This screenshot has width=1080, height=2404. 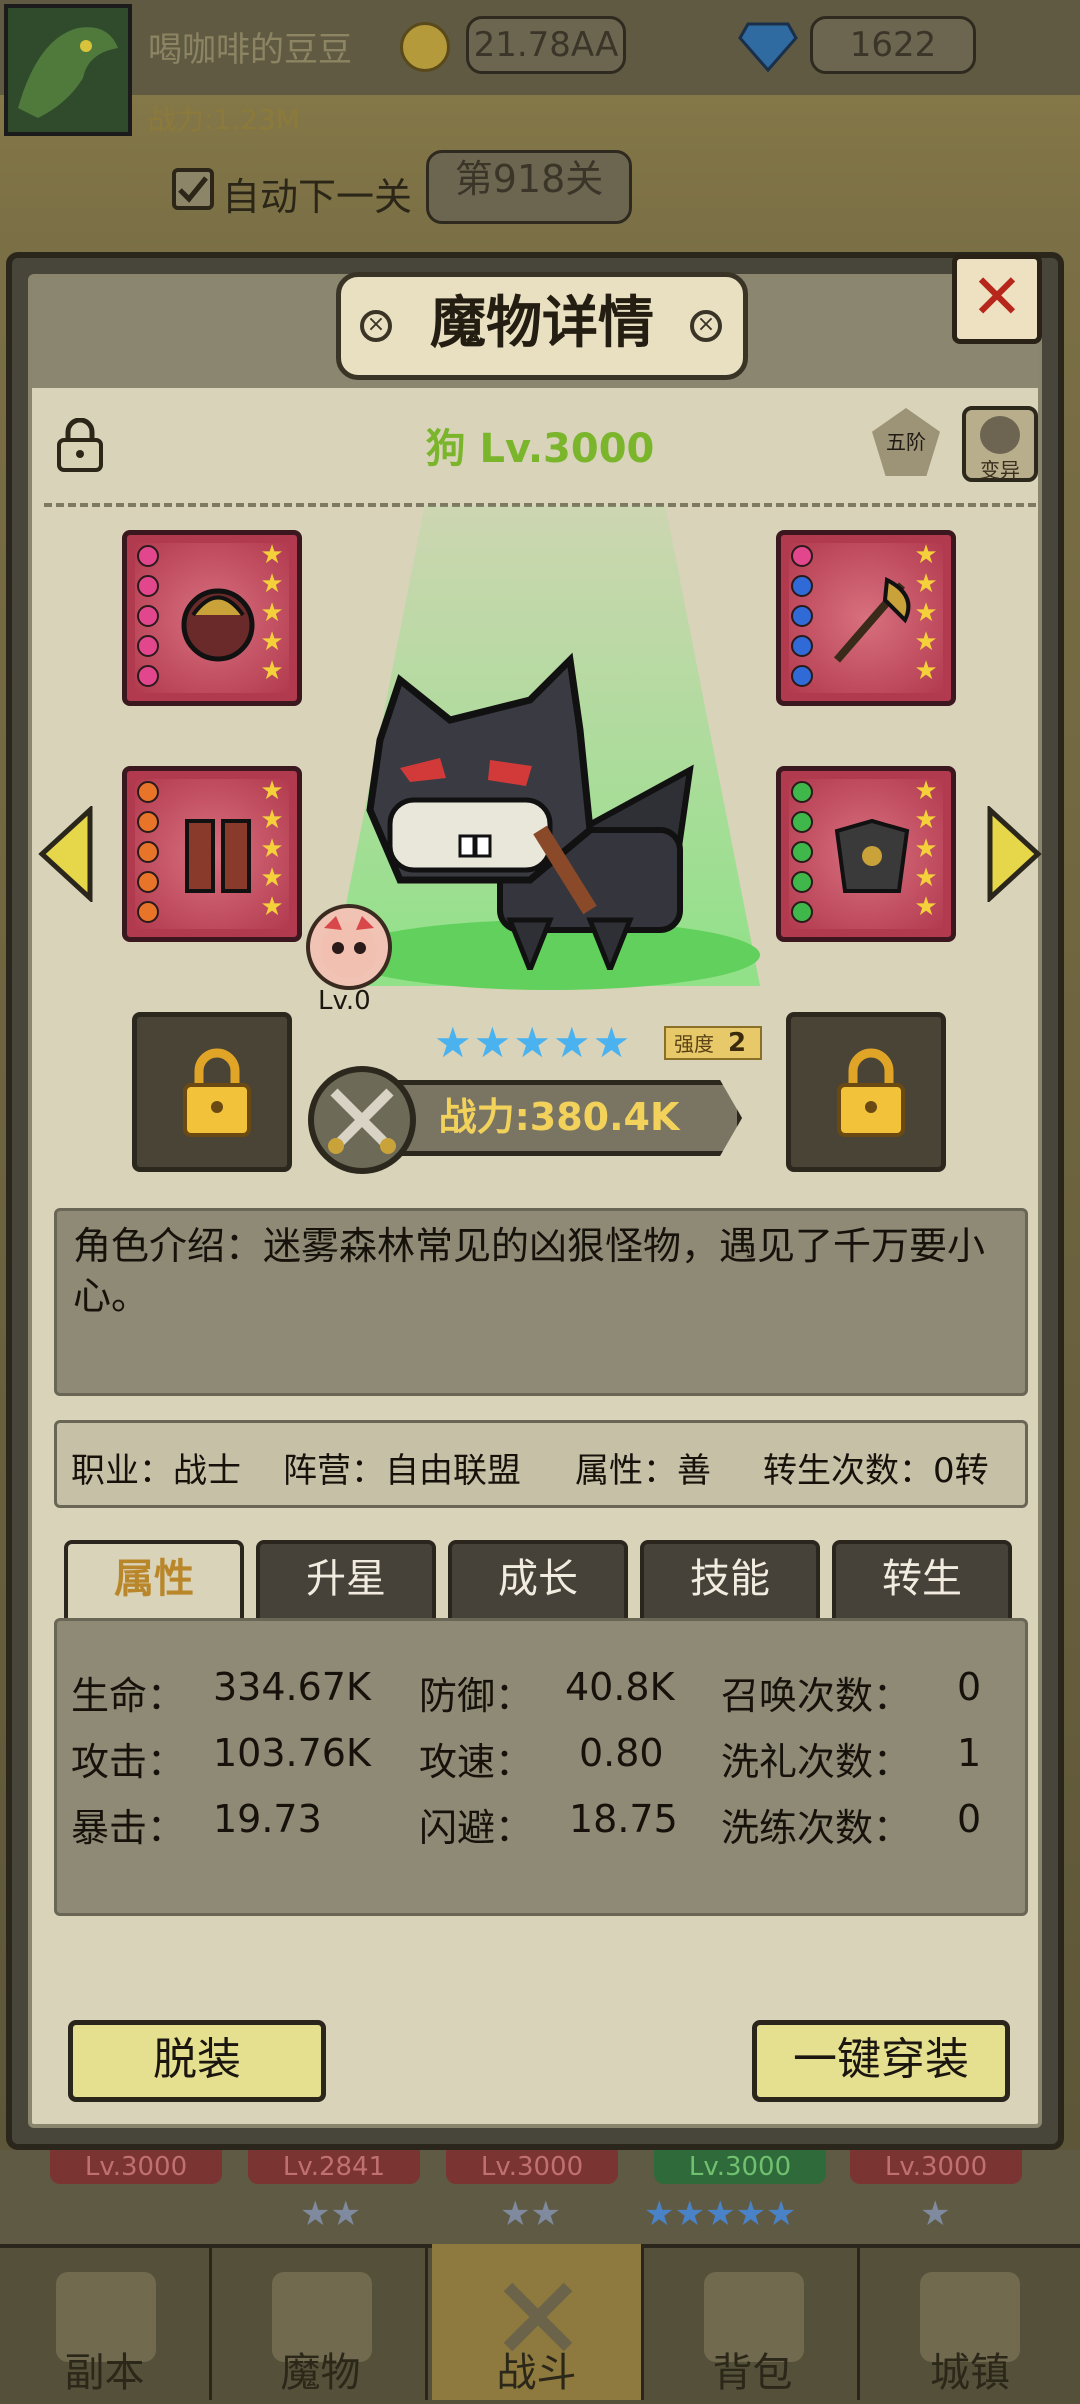 What do you see at coordinates (970, 2322) in the screenshot?
I see `nav-town: 城镇` at bounding box center [970, 2322].